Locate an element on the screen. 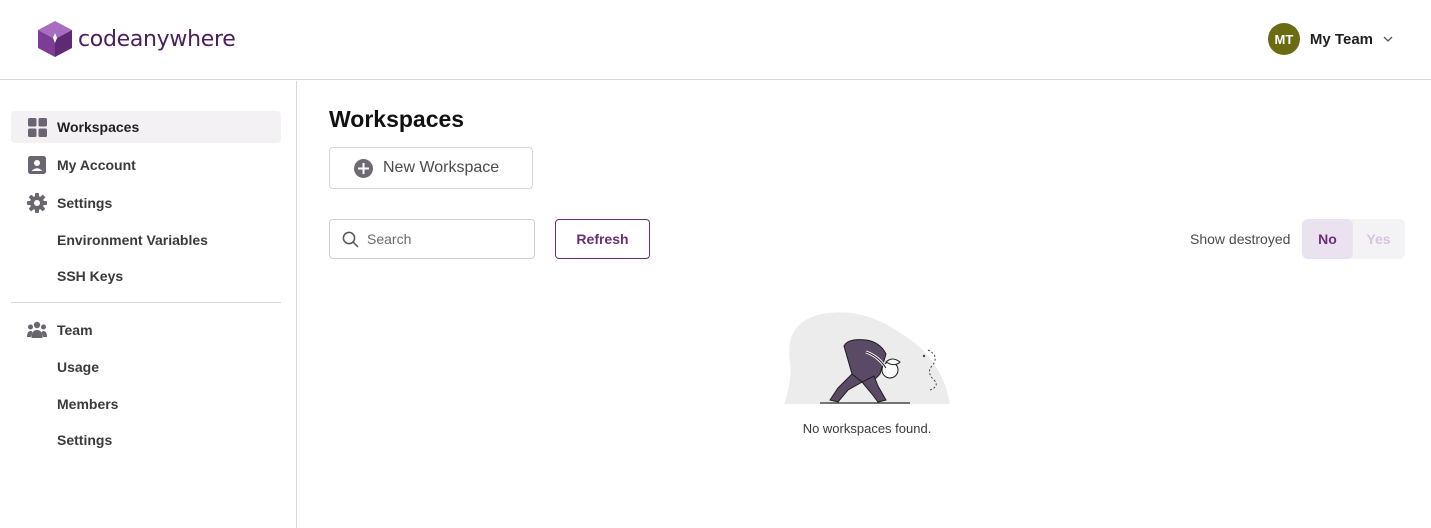 The image size is (1431, 528). sidebar-item-team-settings: Settings is located at coordinates (84, 440).